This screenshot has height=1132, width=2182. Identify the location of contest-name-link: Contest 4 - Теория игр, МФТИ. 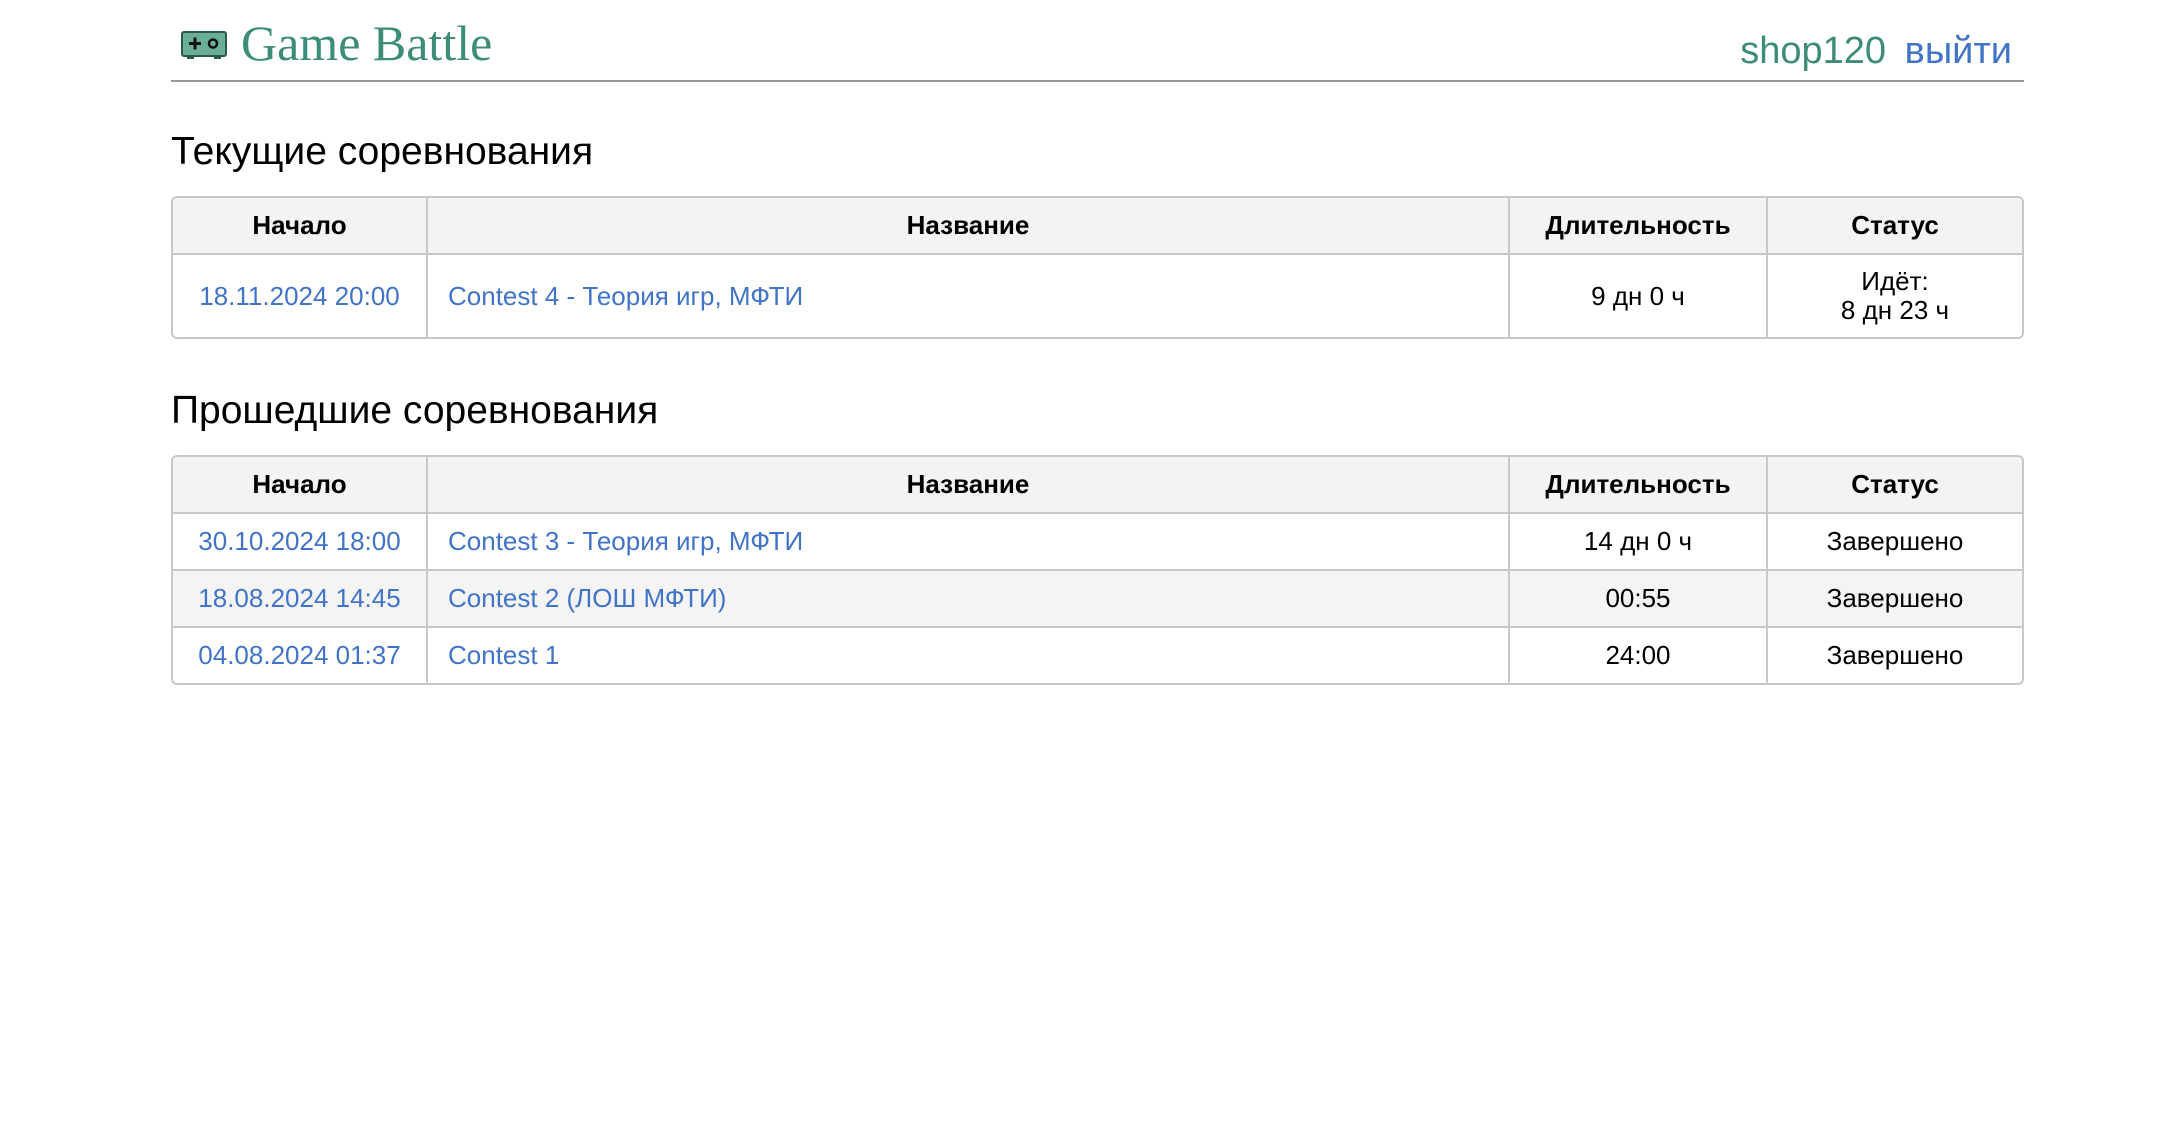
(625, 296).